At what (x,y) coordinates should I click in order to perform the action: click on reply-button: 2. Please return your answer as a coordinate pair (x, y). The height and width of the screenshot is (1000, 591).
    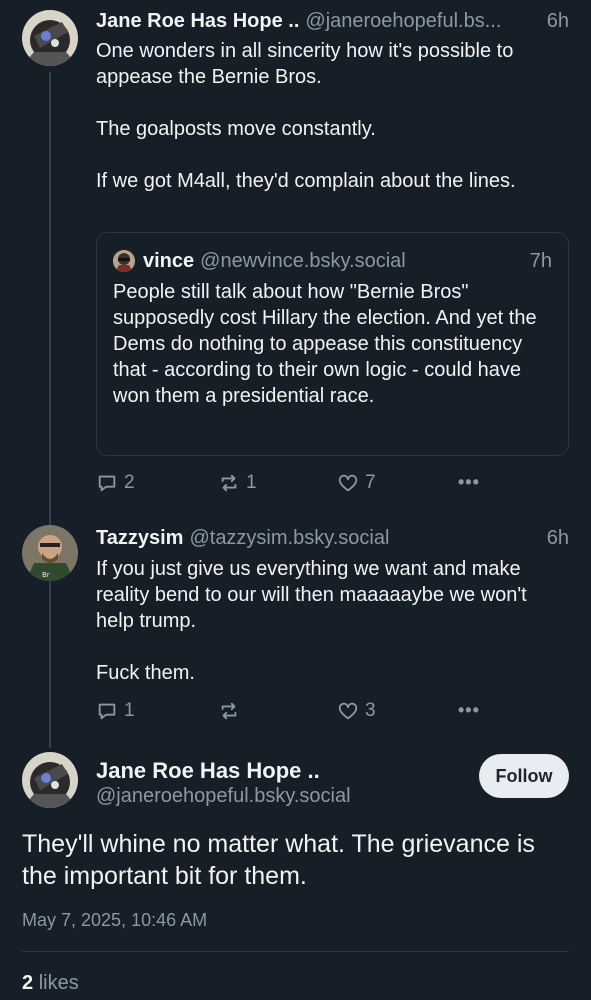
    Looking at the image, I should click on (115, 483).